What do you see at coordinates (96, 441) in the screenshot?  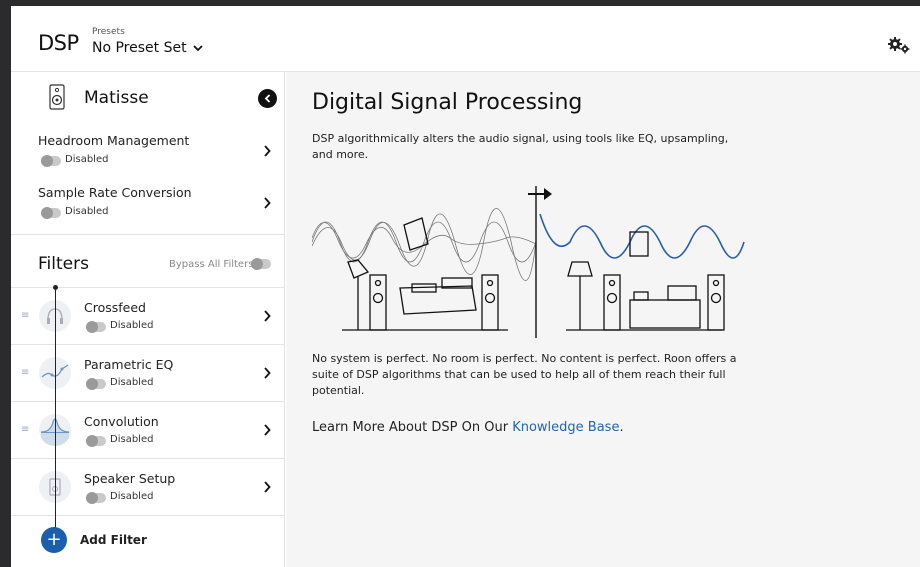 I see `convolution-toggle` at bounding box center [96, 441].